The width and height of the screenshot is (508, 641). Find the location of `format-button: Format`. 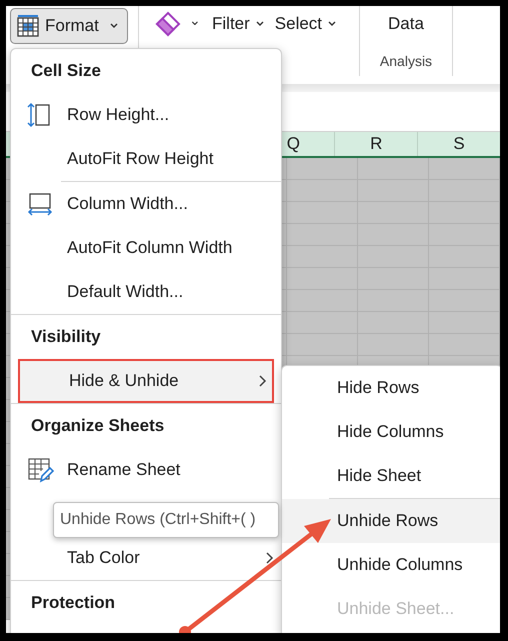

format-button: Format is located at coordinates (69, 26).